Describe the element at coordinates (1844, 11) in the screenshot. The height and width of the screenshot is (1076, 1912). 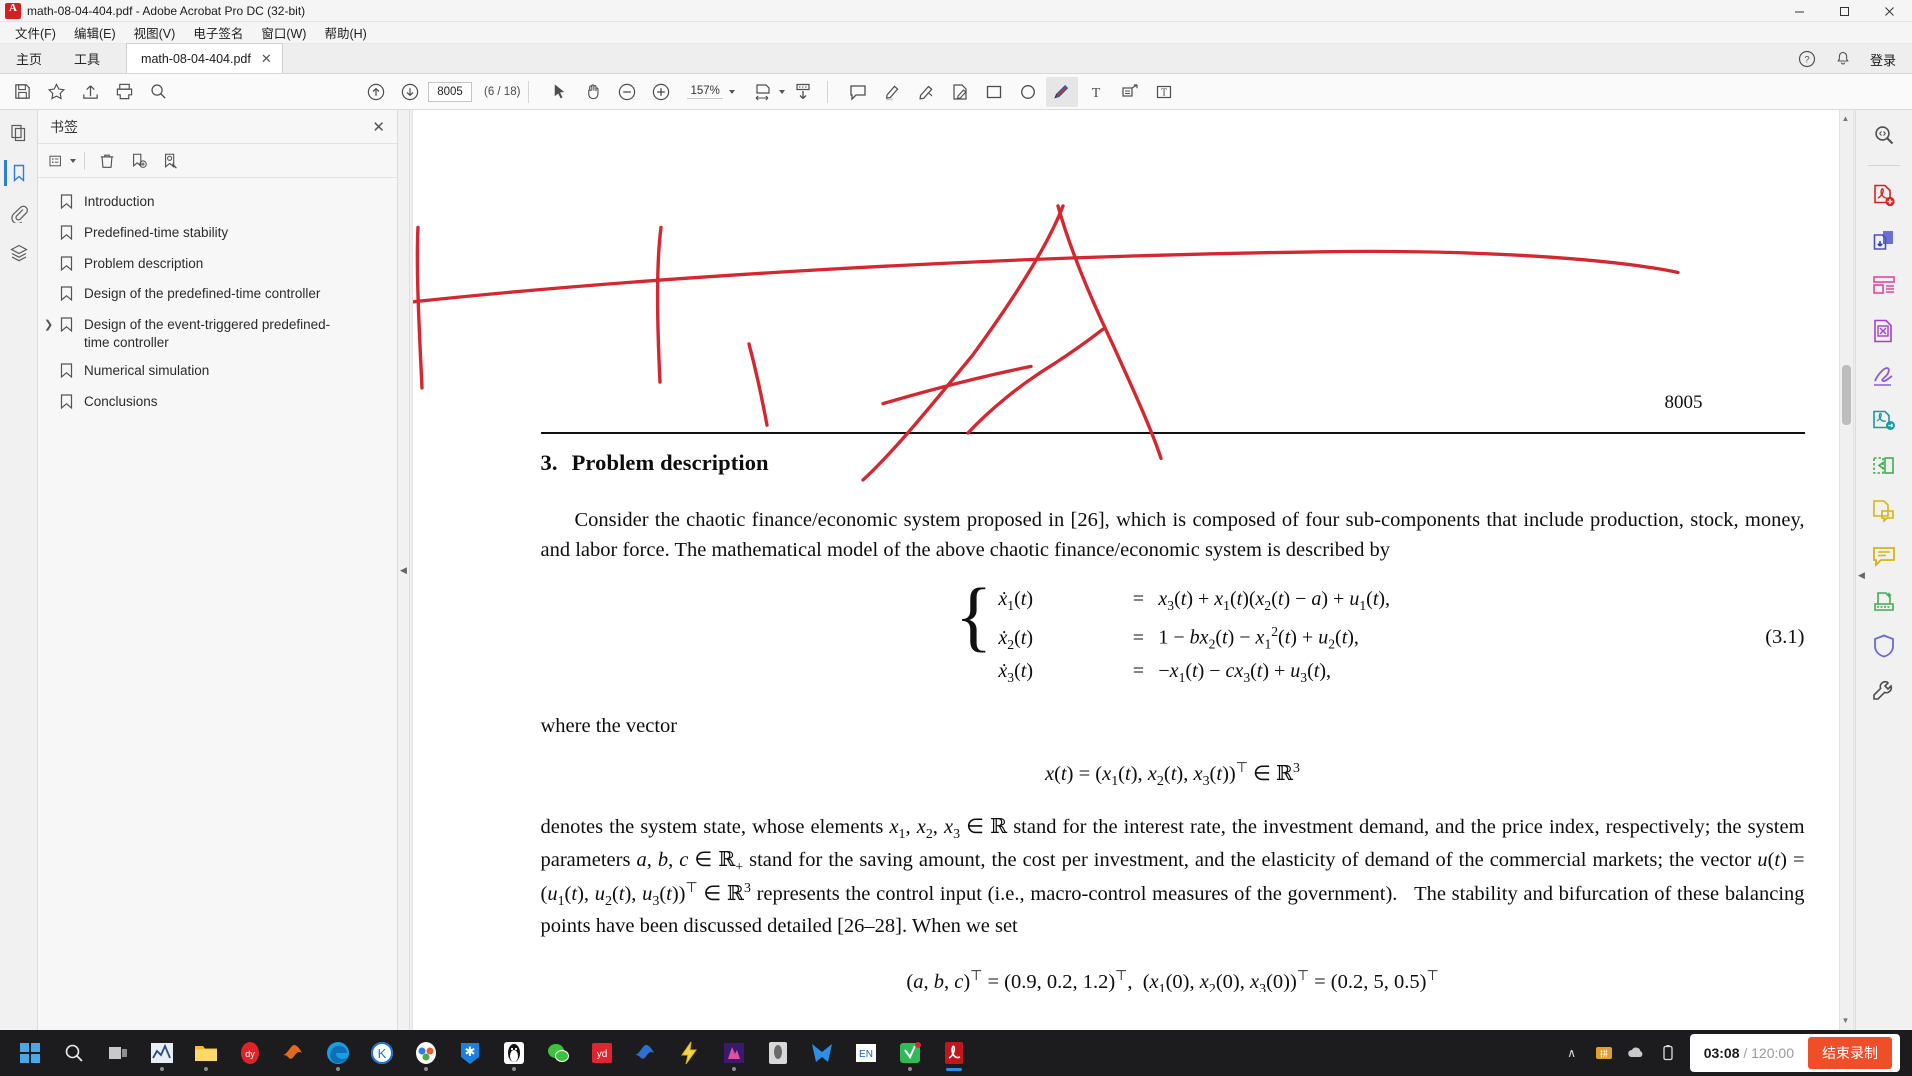
I see `maximize-button` at that location.